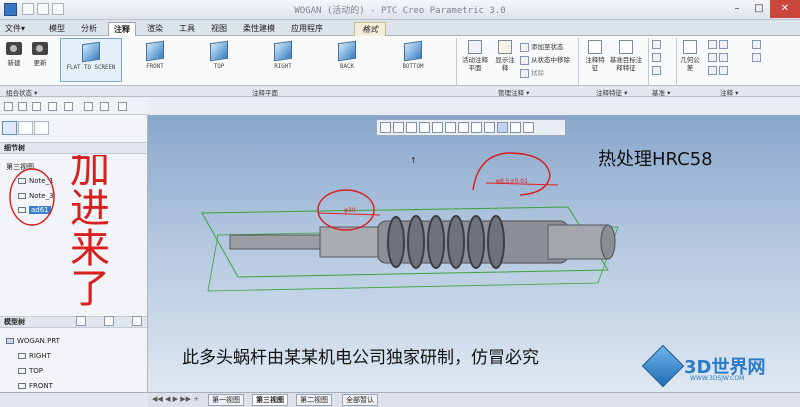 The width and height of the screenshot is (800, 407). Describe the element at coordinates (226, 400) in the screenshot. I see `sheet-tab-first-view: 第一视图` at that location.